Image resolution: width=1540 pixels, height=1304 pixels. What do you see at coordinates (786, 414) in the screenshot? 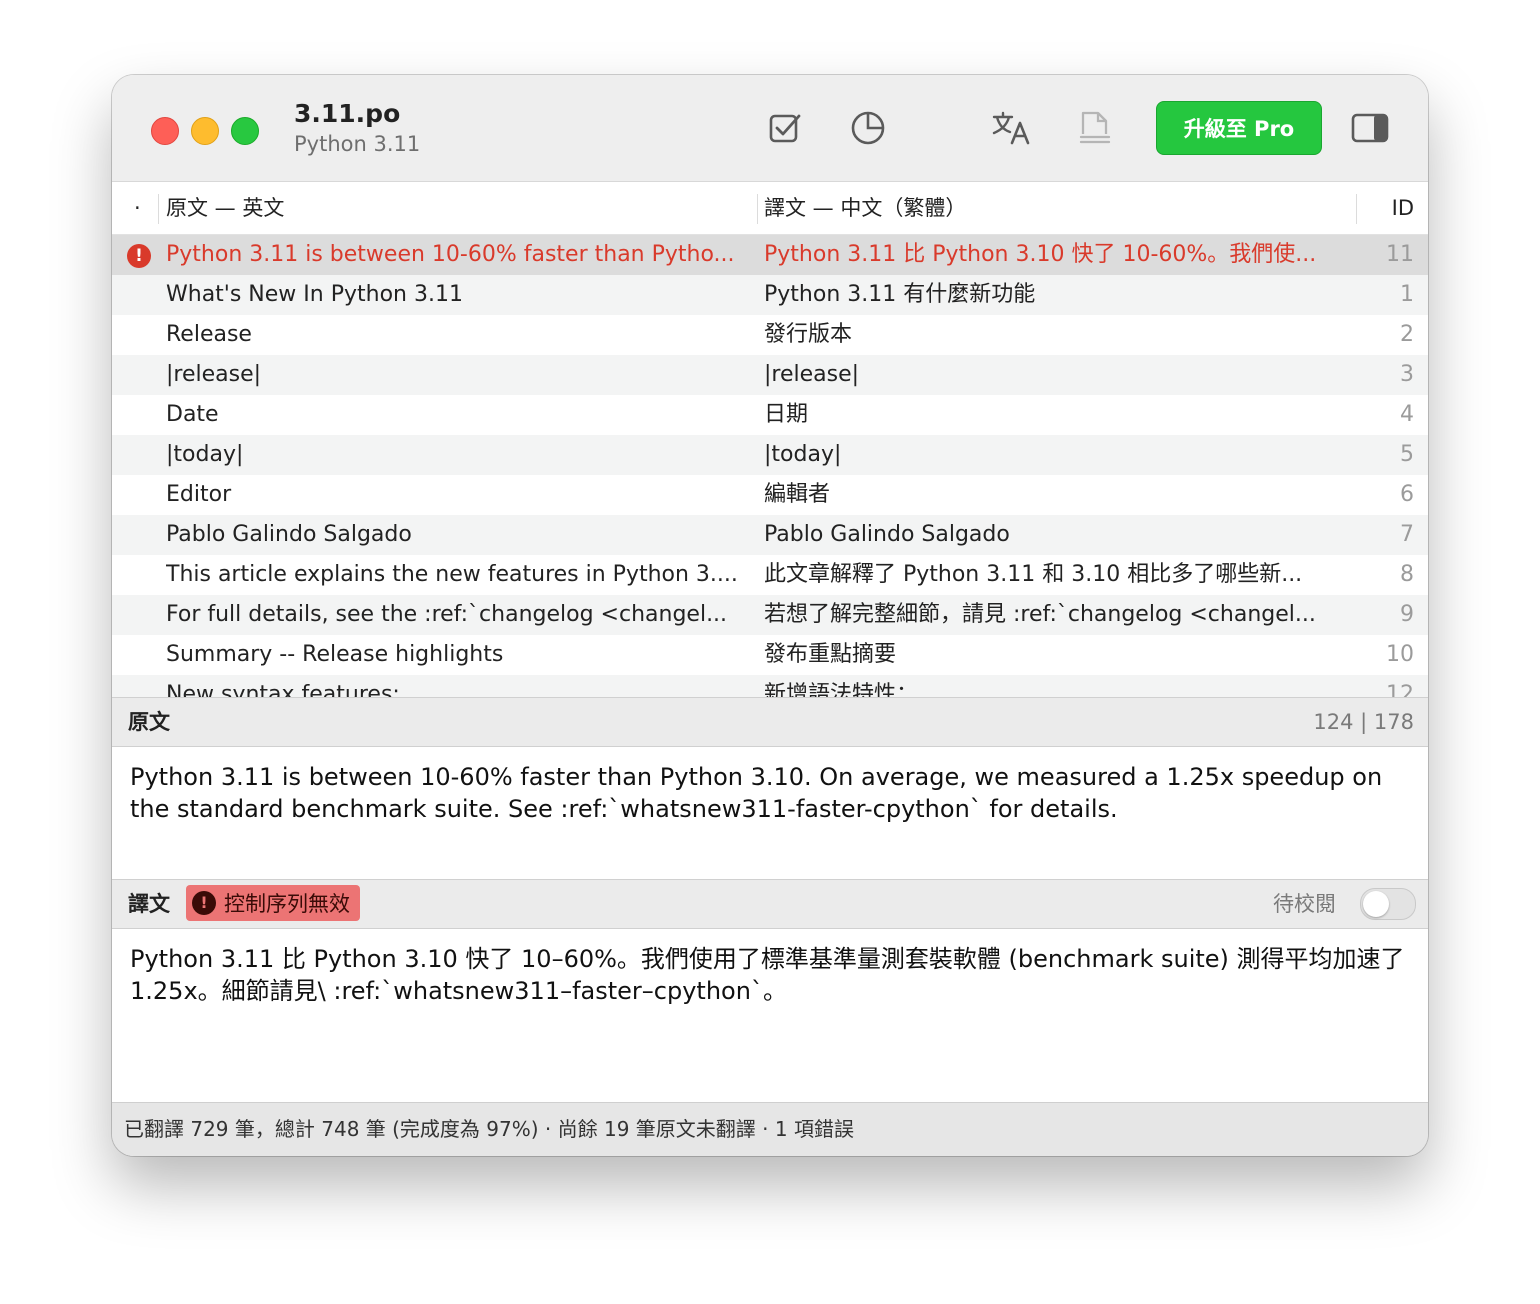
I see `translation-cell: 日期` at bounding box center [786, 414].